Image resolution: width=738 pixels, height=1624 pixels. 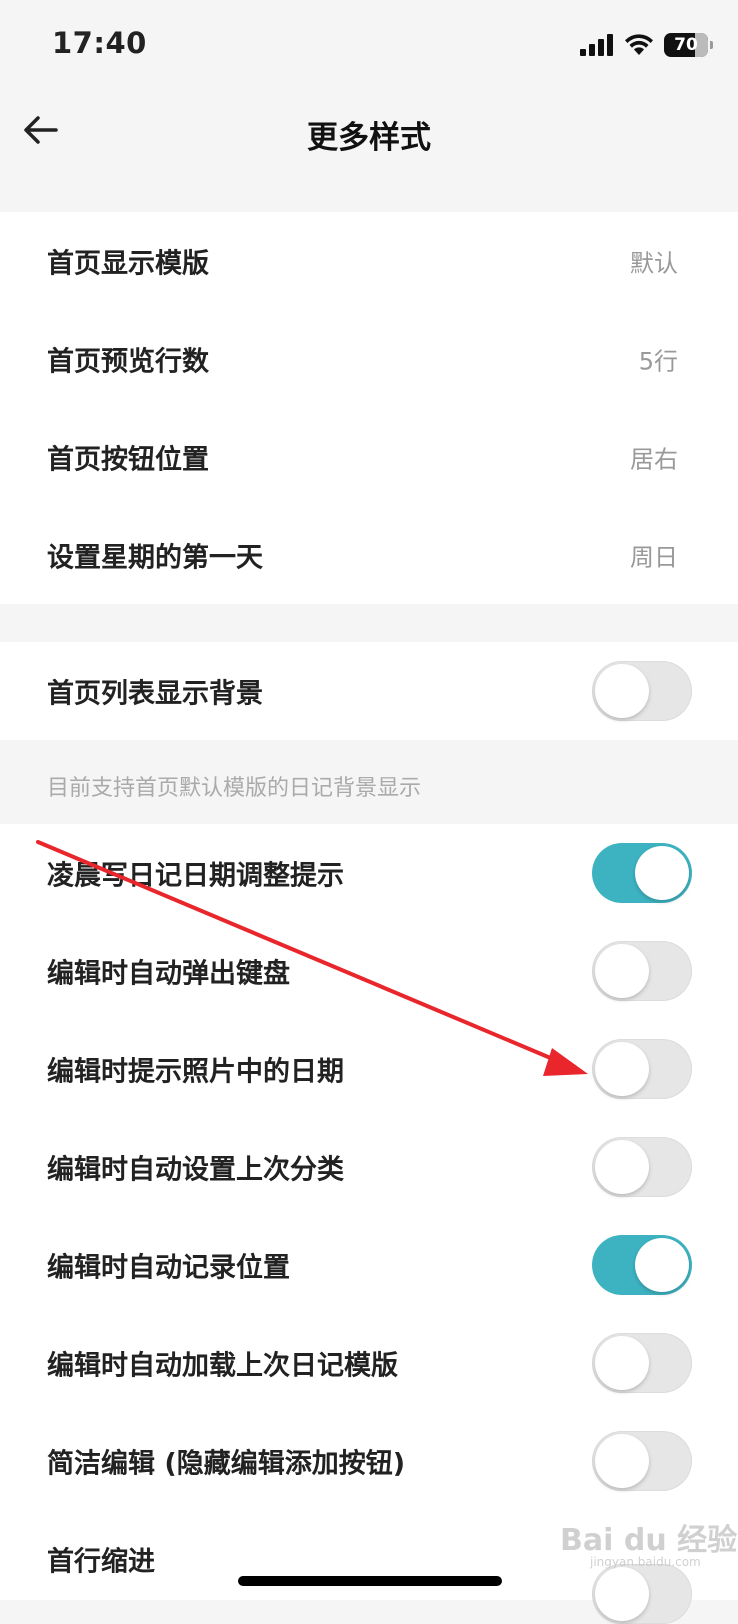 I want to click on setting-row-list-background: 首页列表显示背景, so click(x=369, y=691).